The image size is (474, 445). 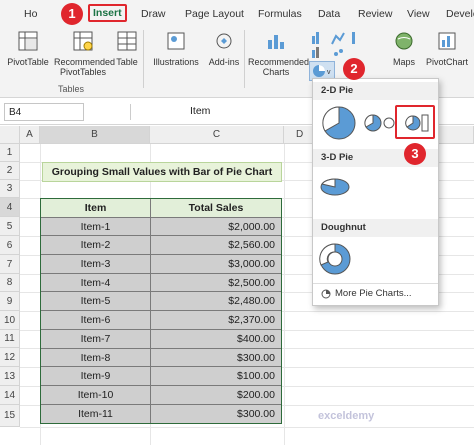 I want to click on globe-icon, so click(x=404, y=41).